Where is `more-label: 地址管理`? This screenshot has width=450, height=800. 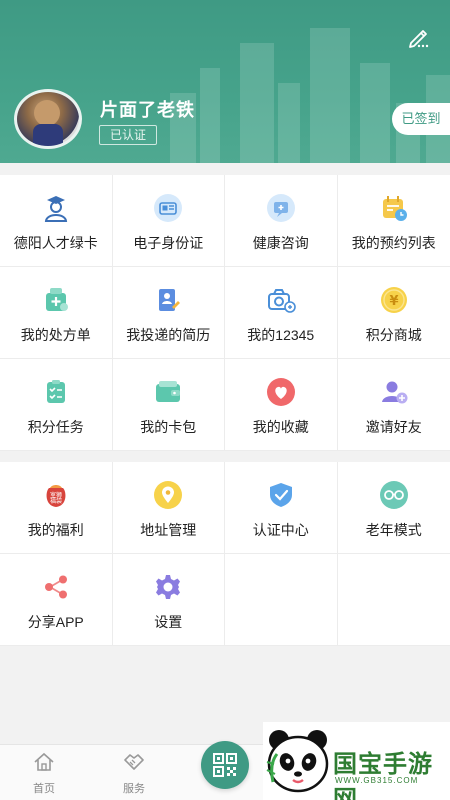 more-label: 地址管理 is located at coordinates (168, 530).